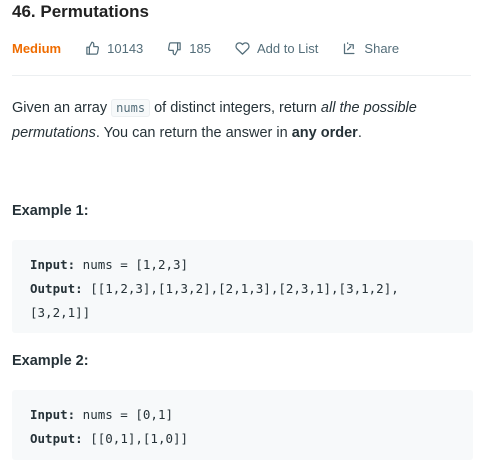 Image resolution: width=477 pixels, height=463 pixels. I want to click on description-text: ., so click(359, 133).